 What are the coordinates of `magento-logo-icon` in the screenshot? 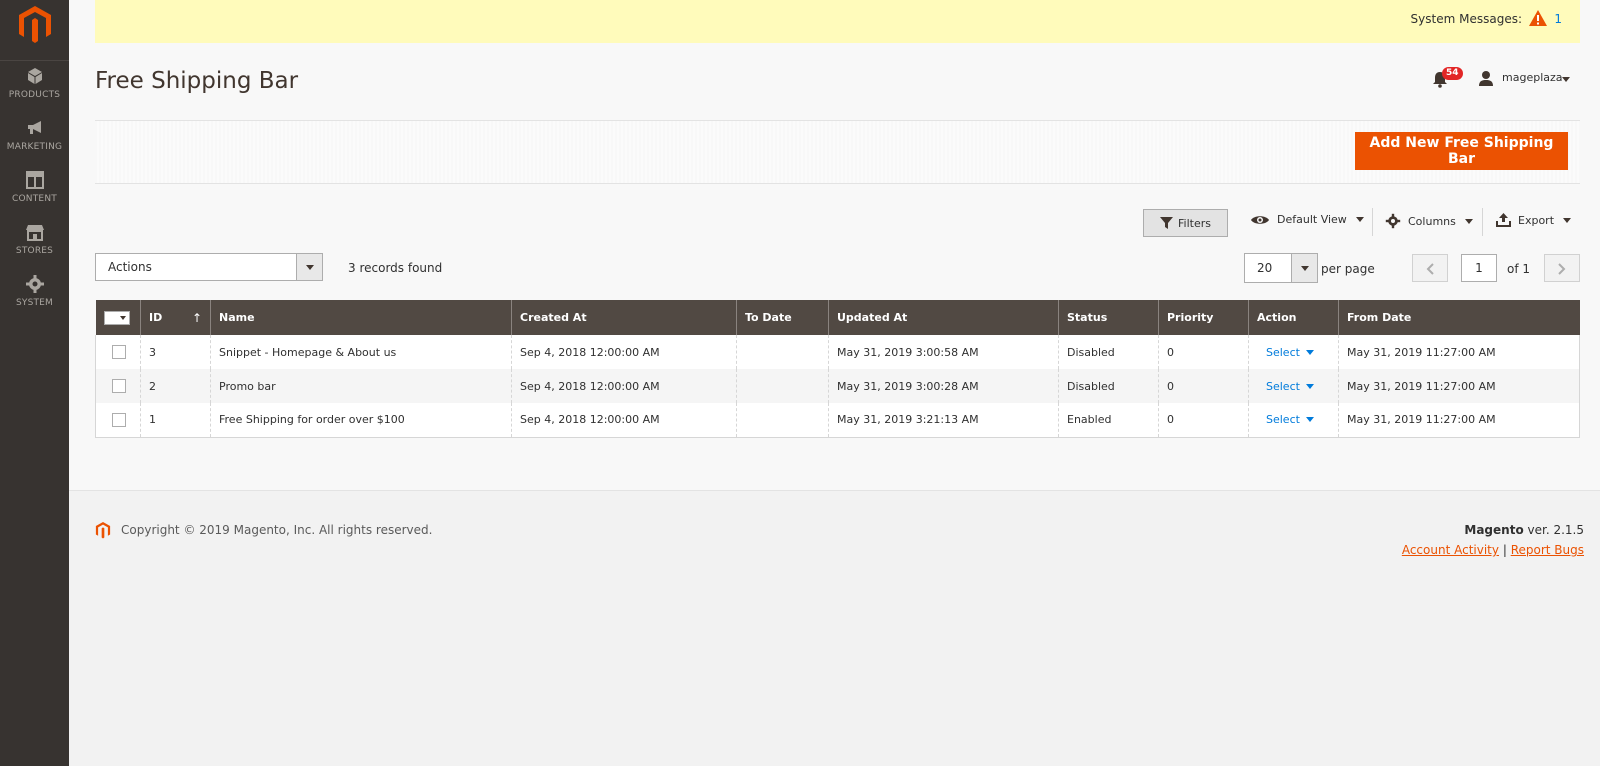 It's located at (35, 24).